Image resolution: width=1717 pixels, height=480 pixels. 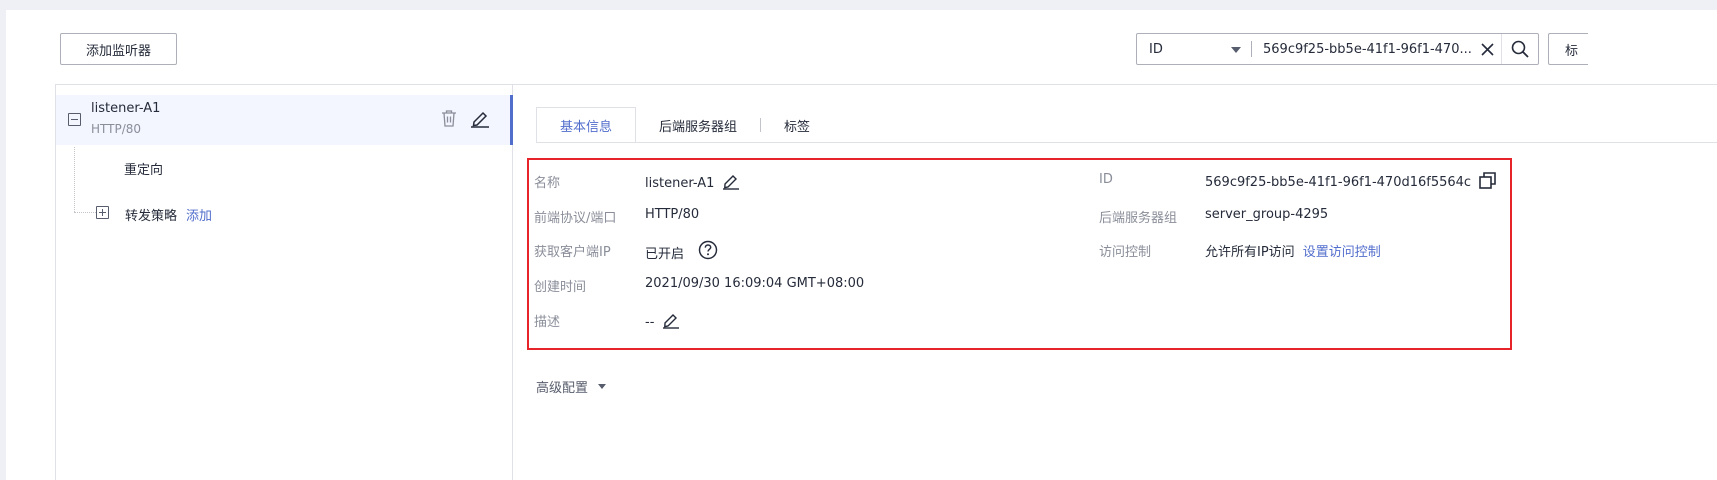 I want to click on listener-protocol: HTTP/80, so click(x=116, y=129).